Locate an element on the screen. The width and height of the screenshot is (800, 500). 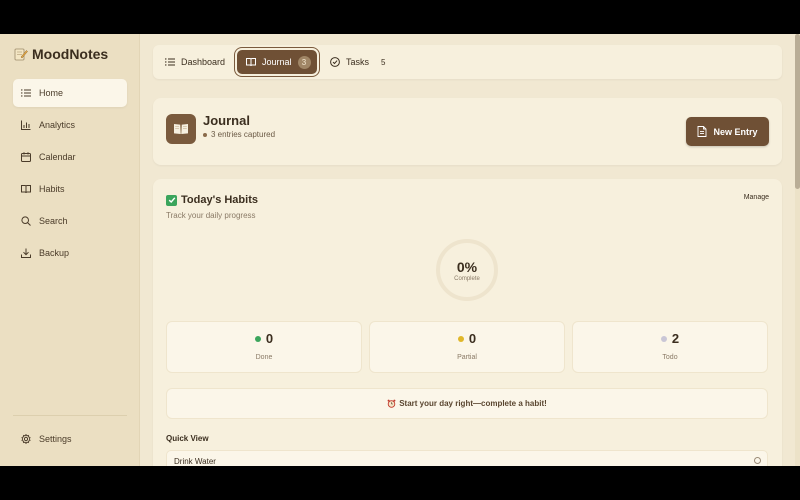
search-icon is located at coordinates (26, 221).